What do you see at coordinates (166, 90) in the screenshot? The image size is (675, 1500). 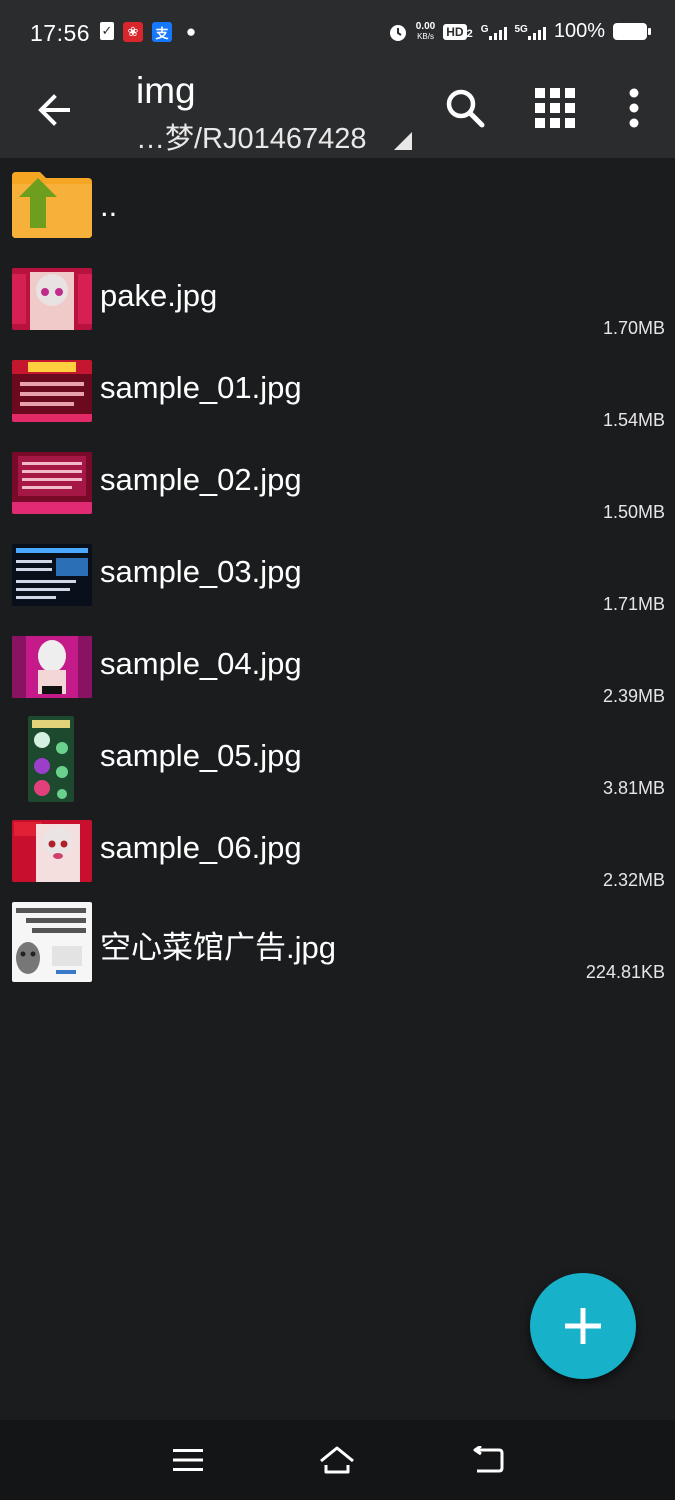 I see `page-title: img` at bounding box center [166, 90].